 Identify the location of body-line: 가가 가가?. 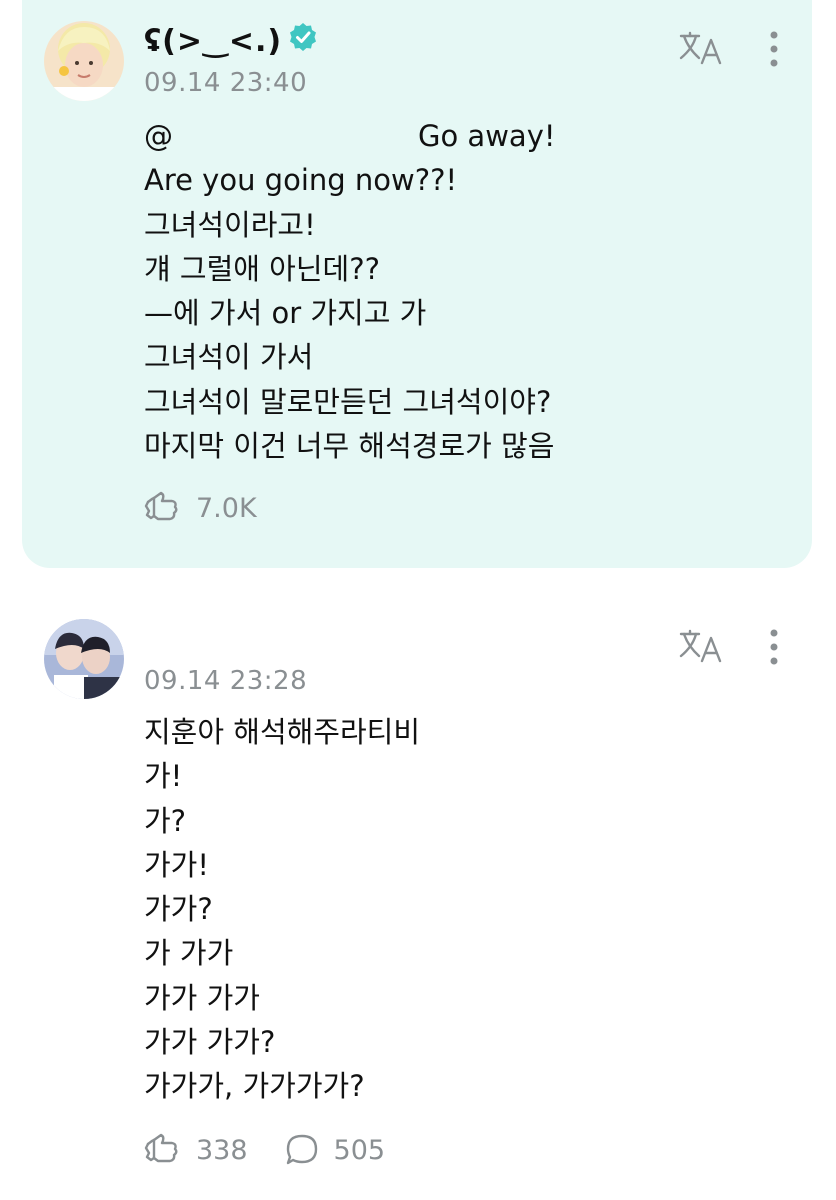
(210, 1042).